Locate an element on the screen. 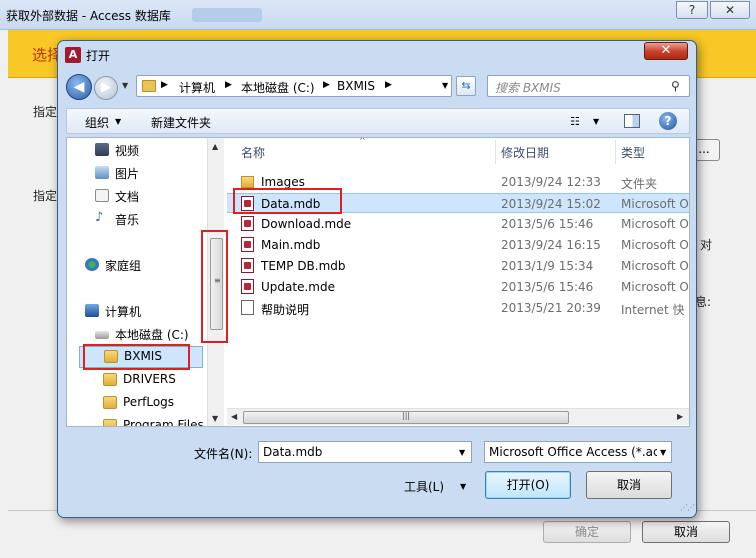 This screenshot has height=558, width=756. nav-item-label: 文档 is located at coordinates (127, 197).